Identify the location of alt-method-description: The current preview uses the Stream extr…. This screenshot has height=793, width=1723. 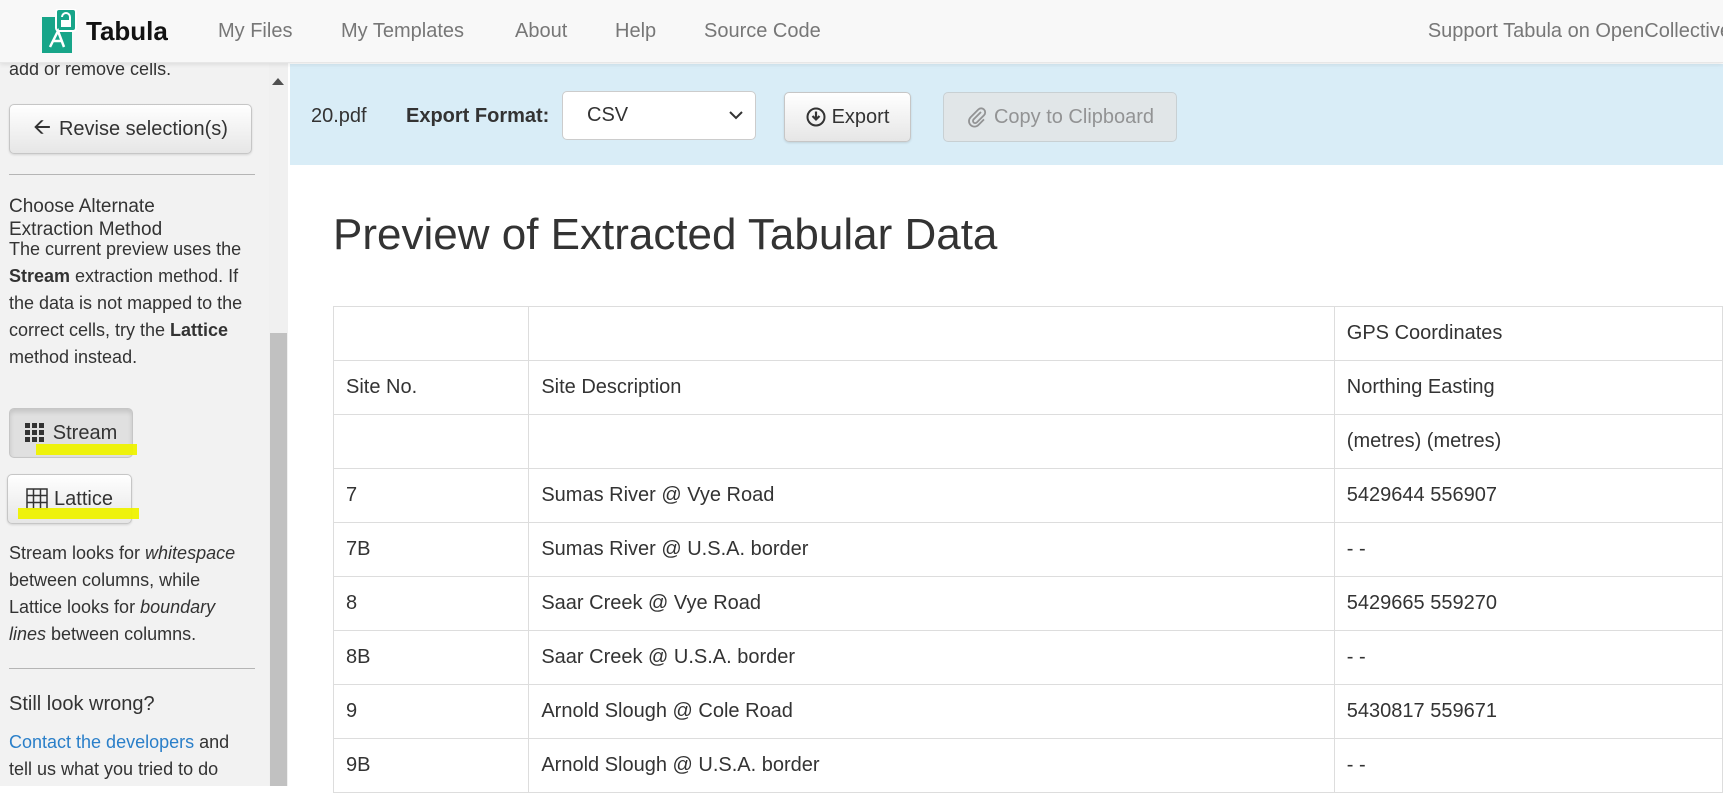
(126, 303).